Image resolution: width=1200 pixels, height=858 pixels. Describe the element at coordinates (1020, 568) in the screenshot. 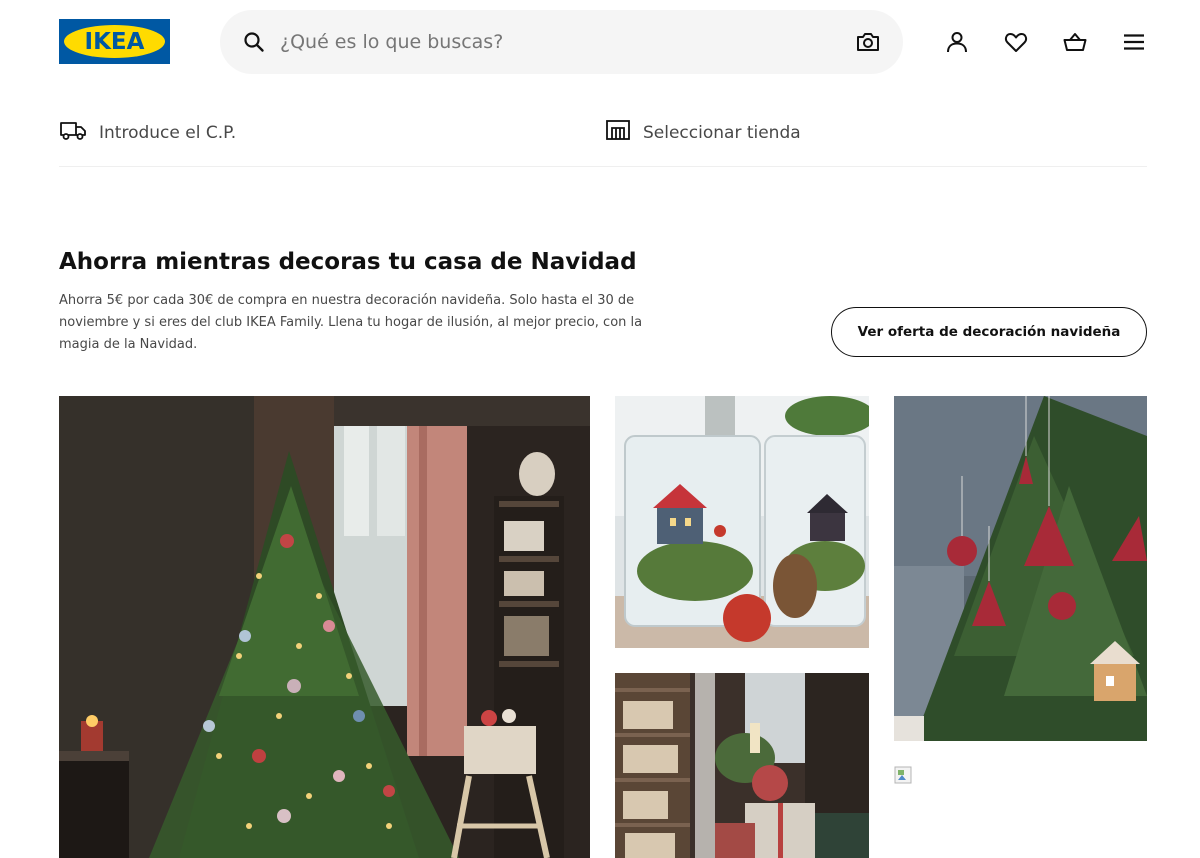

I see `paper-ornaments-tree-image` at that location.